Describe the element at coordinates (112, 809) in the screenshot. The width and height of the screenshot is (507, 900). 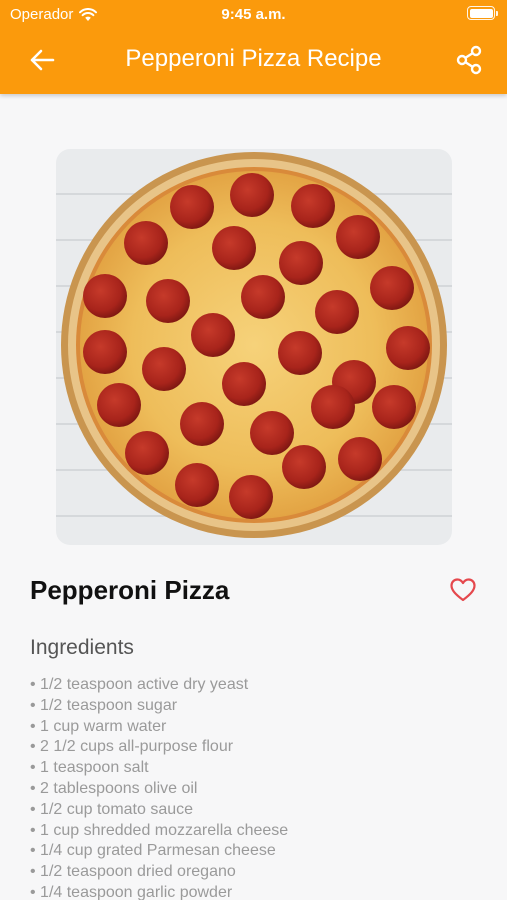
I see `ingredient-item: • 1/2 cup tomato sauce` at that location.